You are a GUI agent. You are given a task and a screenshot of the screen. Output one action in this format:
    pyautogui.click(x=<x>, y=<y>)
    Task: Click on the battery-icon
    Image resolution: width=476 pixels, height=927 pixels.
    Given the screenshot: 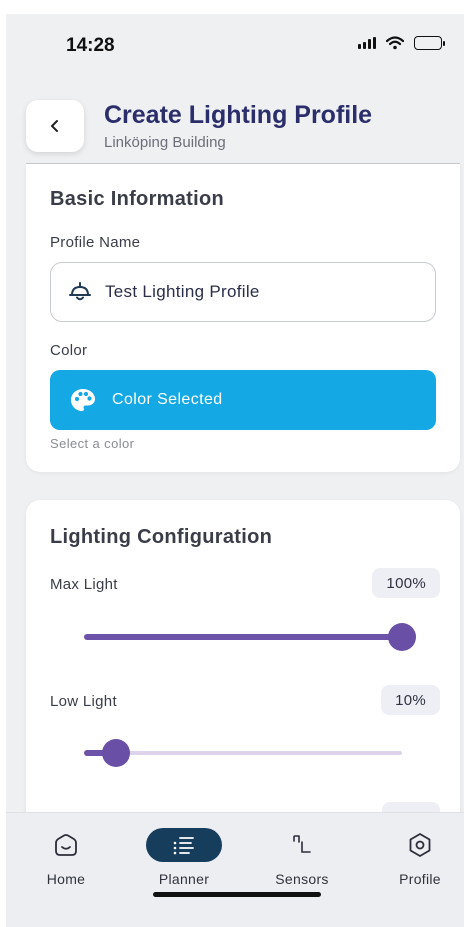 What is the action you would take?
    pyautogui.click(x=429, y=43)
    